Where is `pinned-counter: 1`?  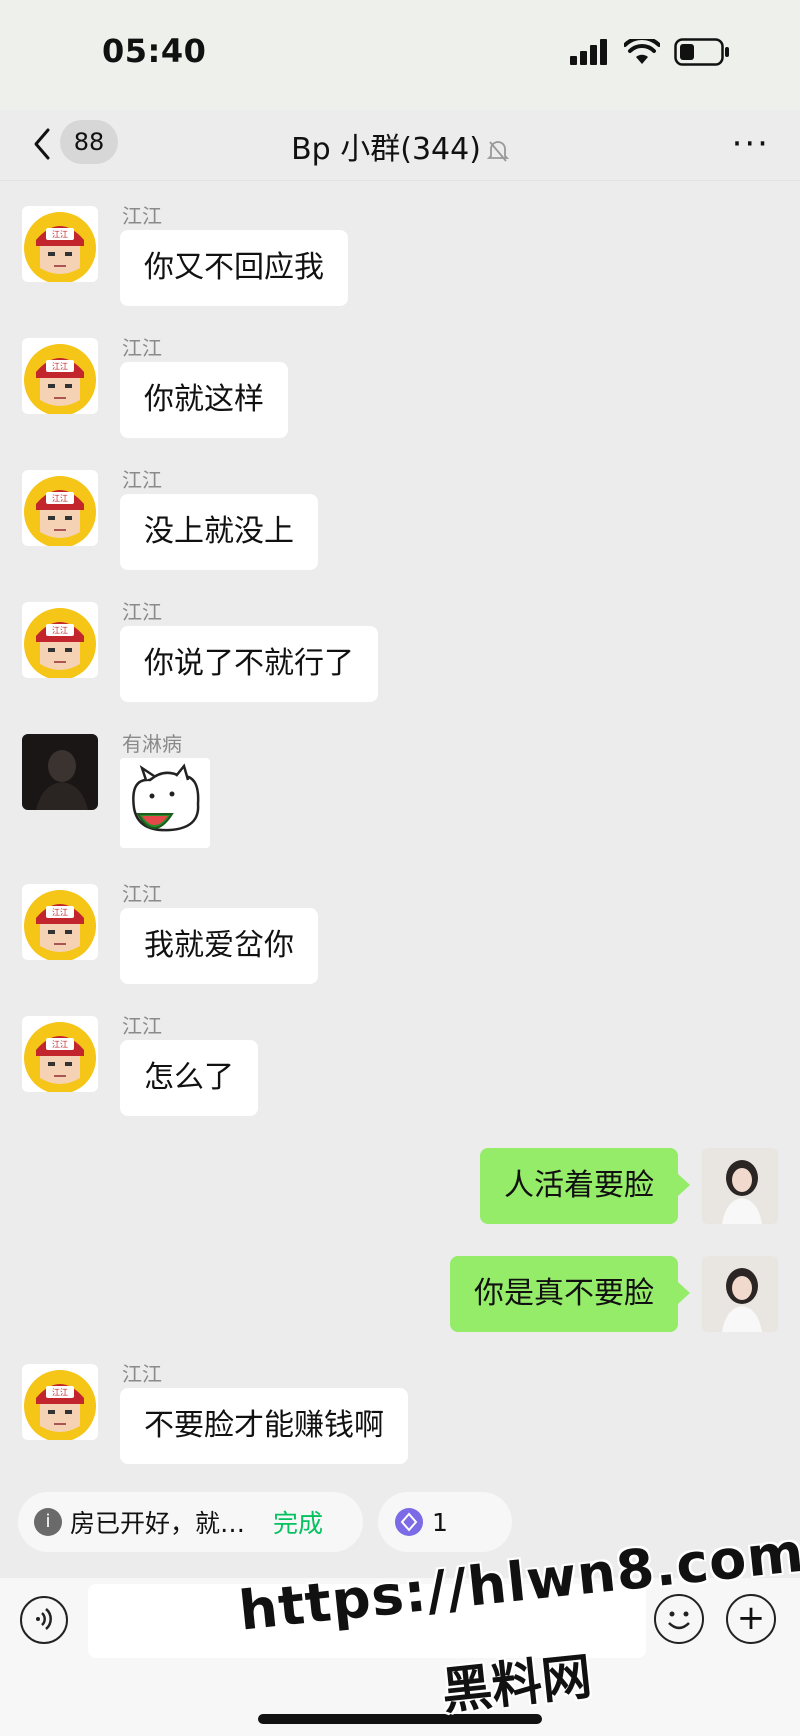 pinned-counter: 1 is located at coordinates (445, 1522).